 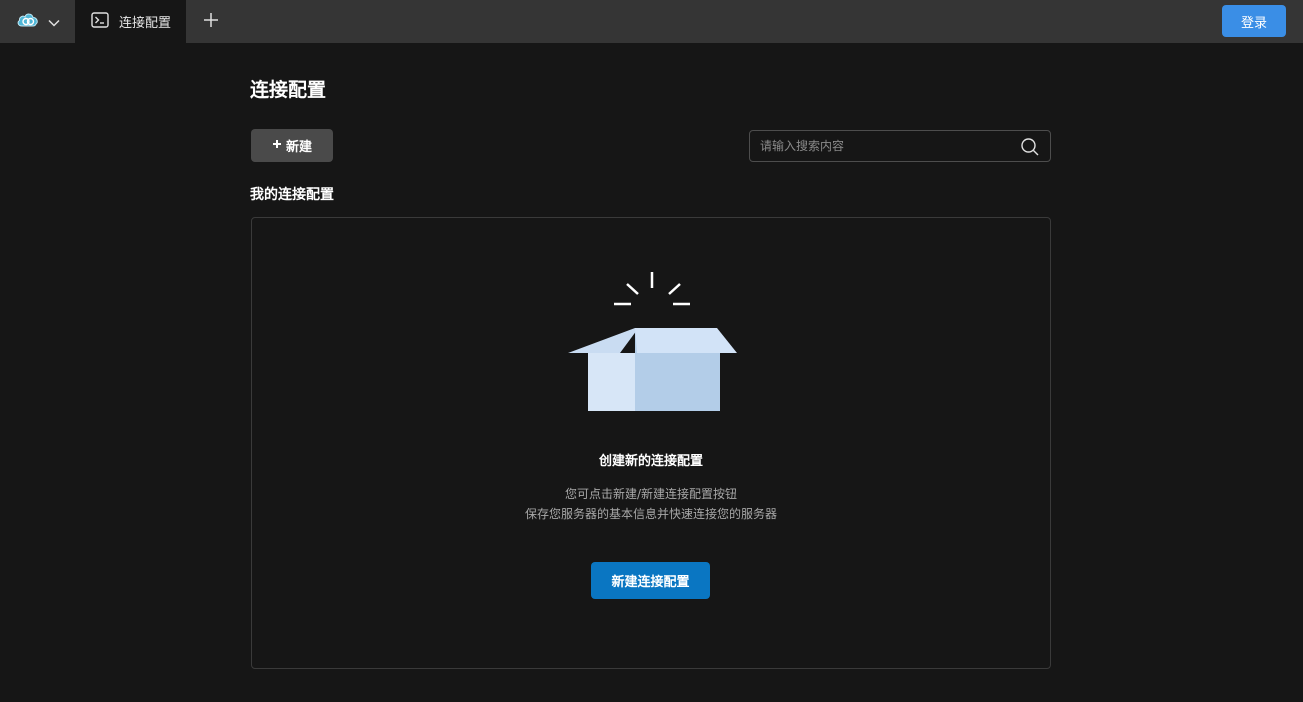 What do you see at coordinates (1254, 21) in the screenshot?
I see `login-button: 登录` at bounding box center [1254, 21].